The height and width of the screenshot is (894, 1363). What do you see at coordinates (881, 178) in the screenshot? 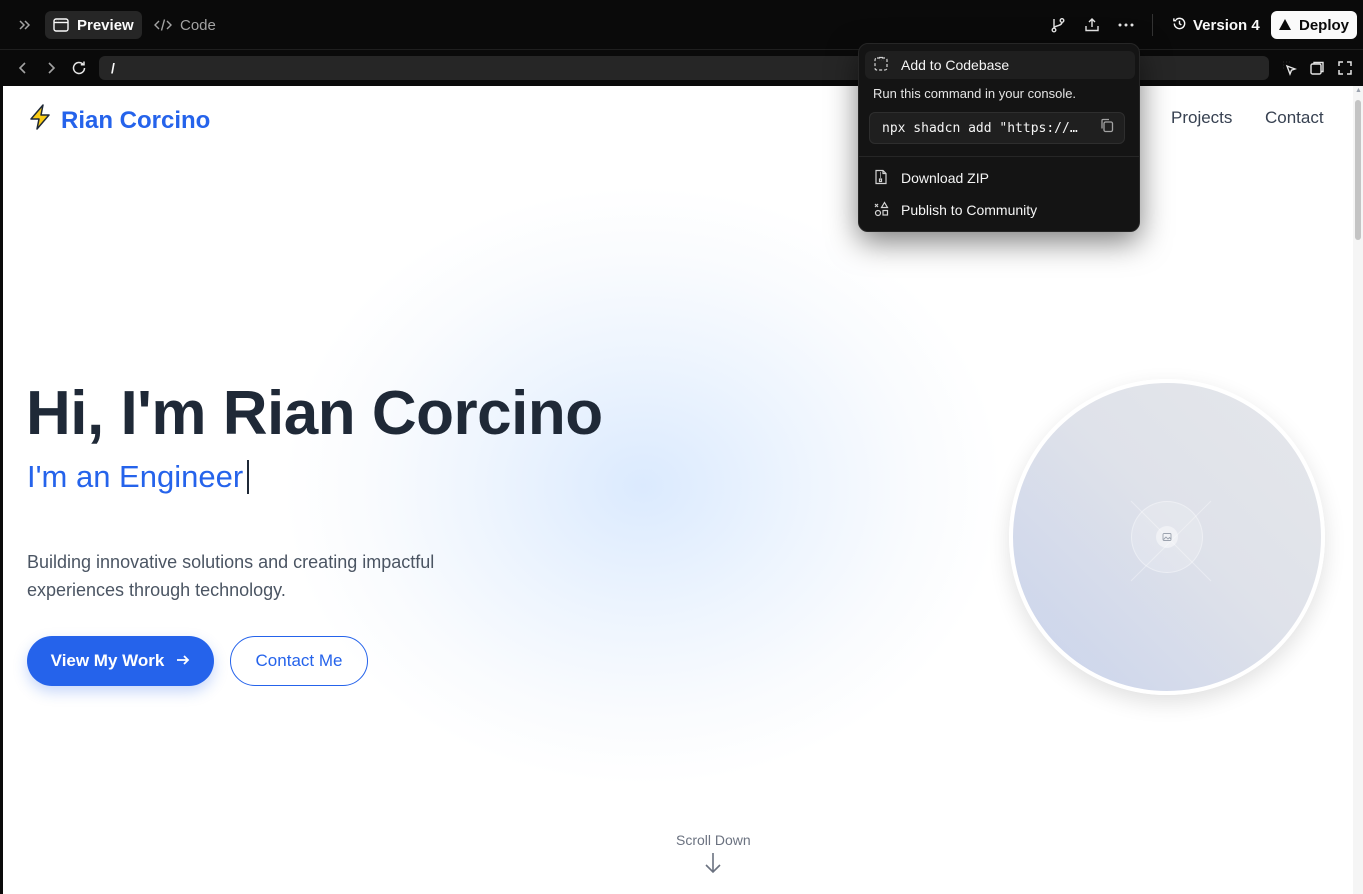
I see `file-zip-icon` at bounding box center [881, 178].